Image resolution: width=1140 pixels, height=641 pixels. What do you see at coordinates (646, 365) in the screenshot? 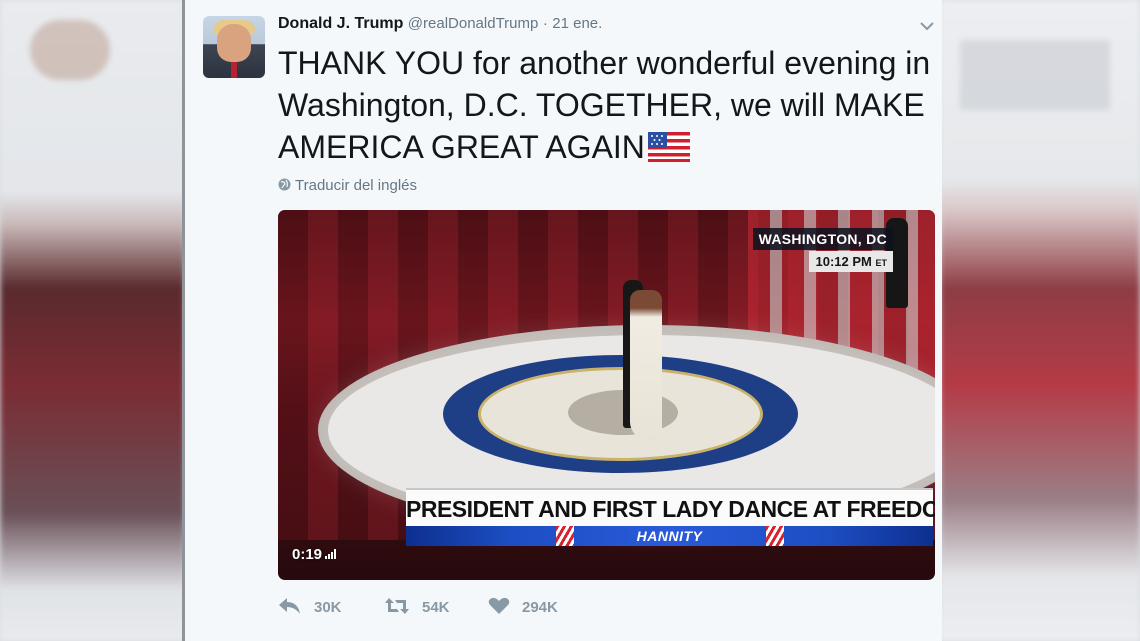
I see `dancer-woman` at bounding box center [646, 365].